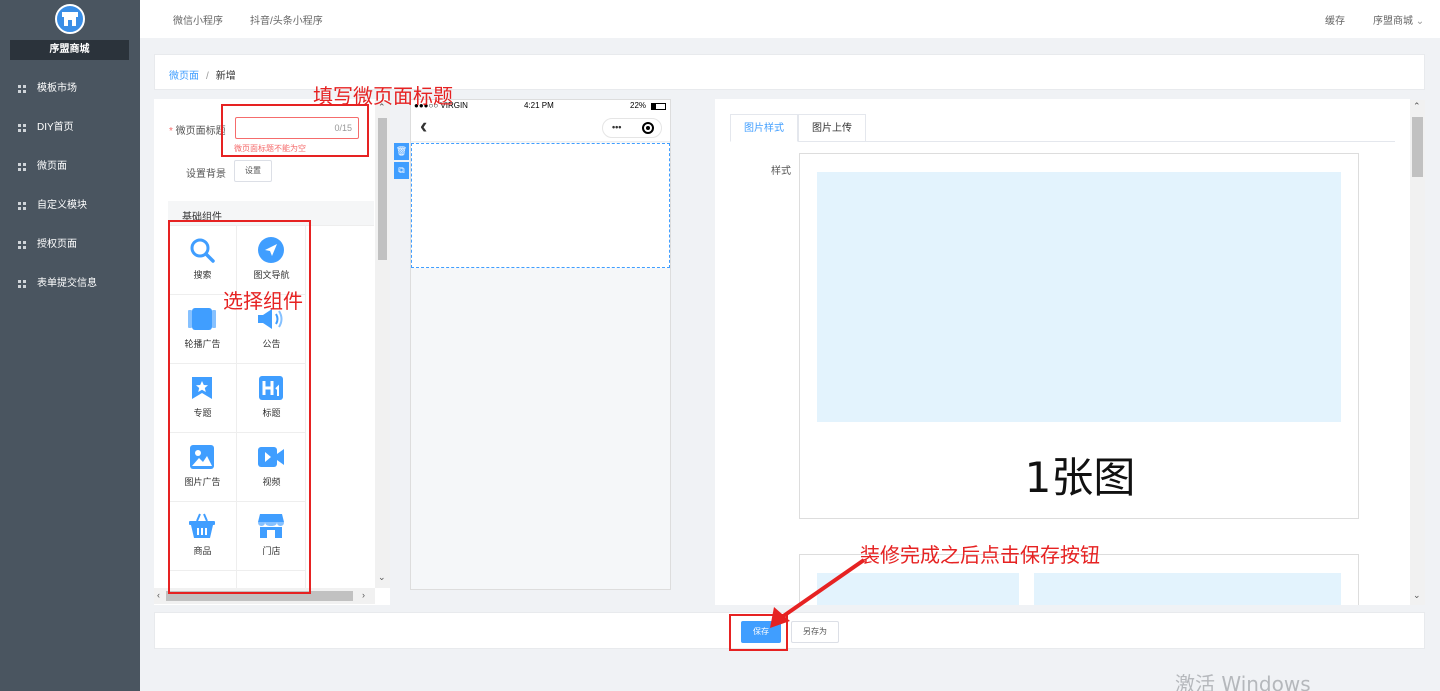 Image resolution: width=1440 pixels, height=691 pixels. I want to click on miniprogram-capsule: •••, so click(632, 128).